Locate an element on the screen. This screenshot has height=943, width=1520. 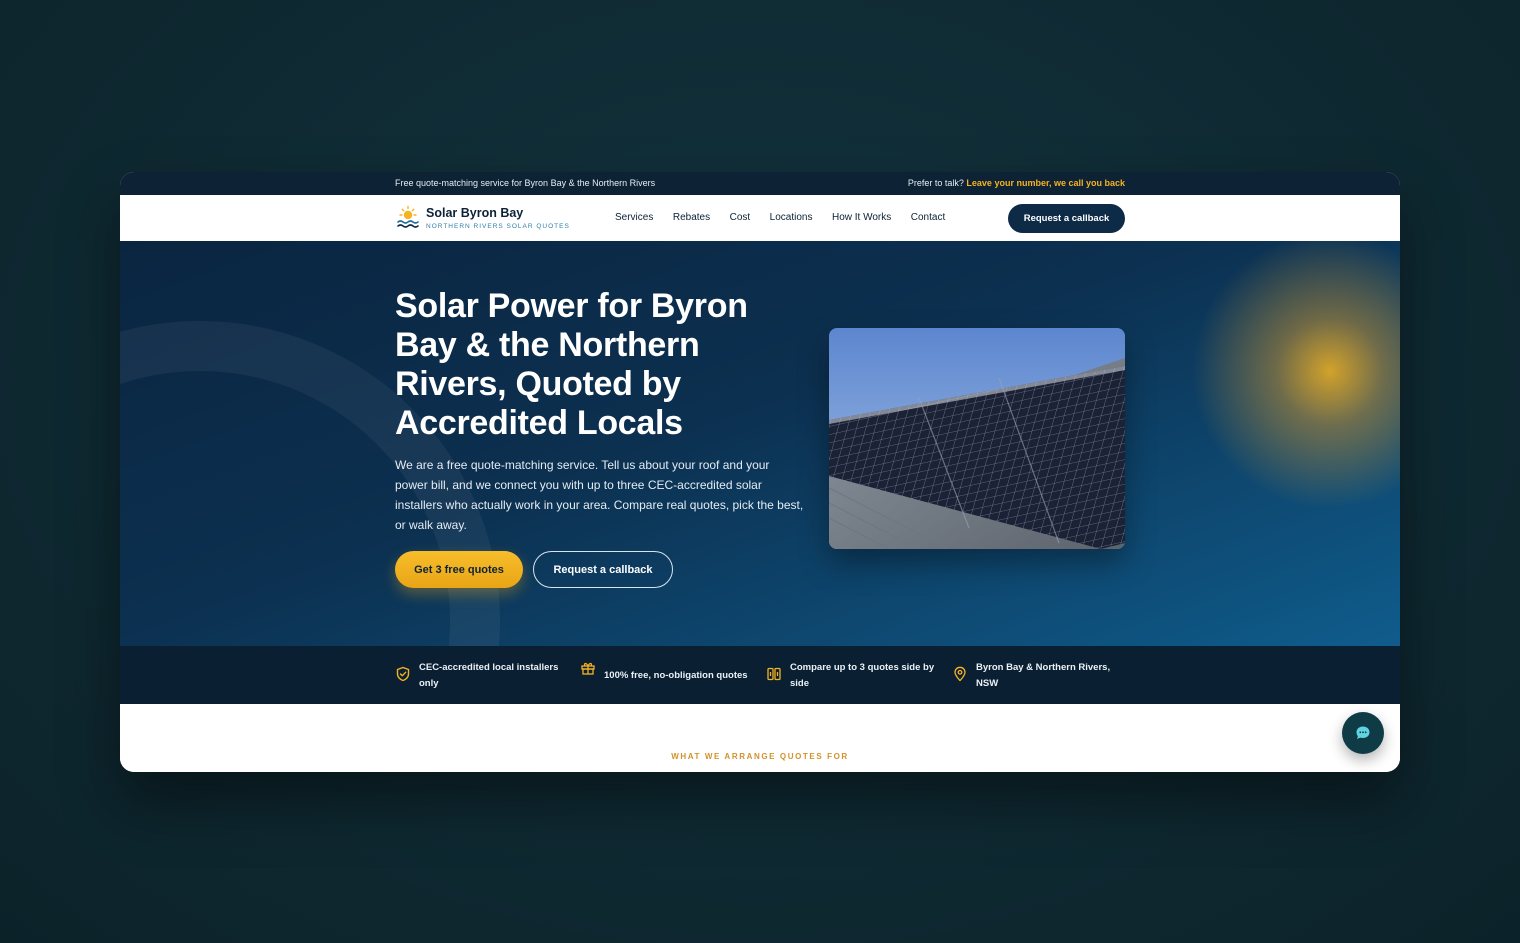
nav-item-locations: Locations is located at coordinates (791, 217).